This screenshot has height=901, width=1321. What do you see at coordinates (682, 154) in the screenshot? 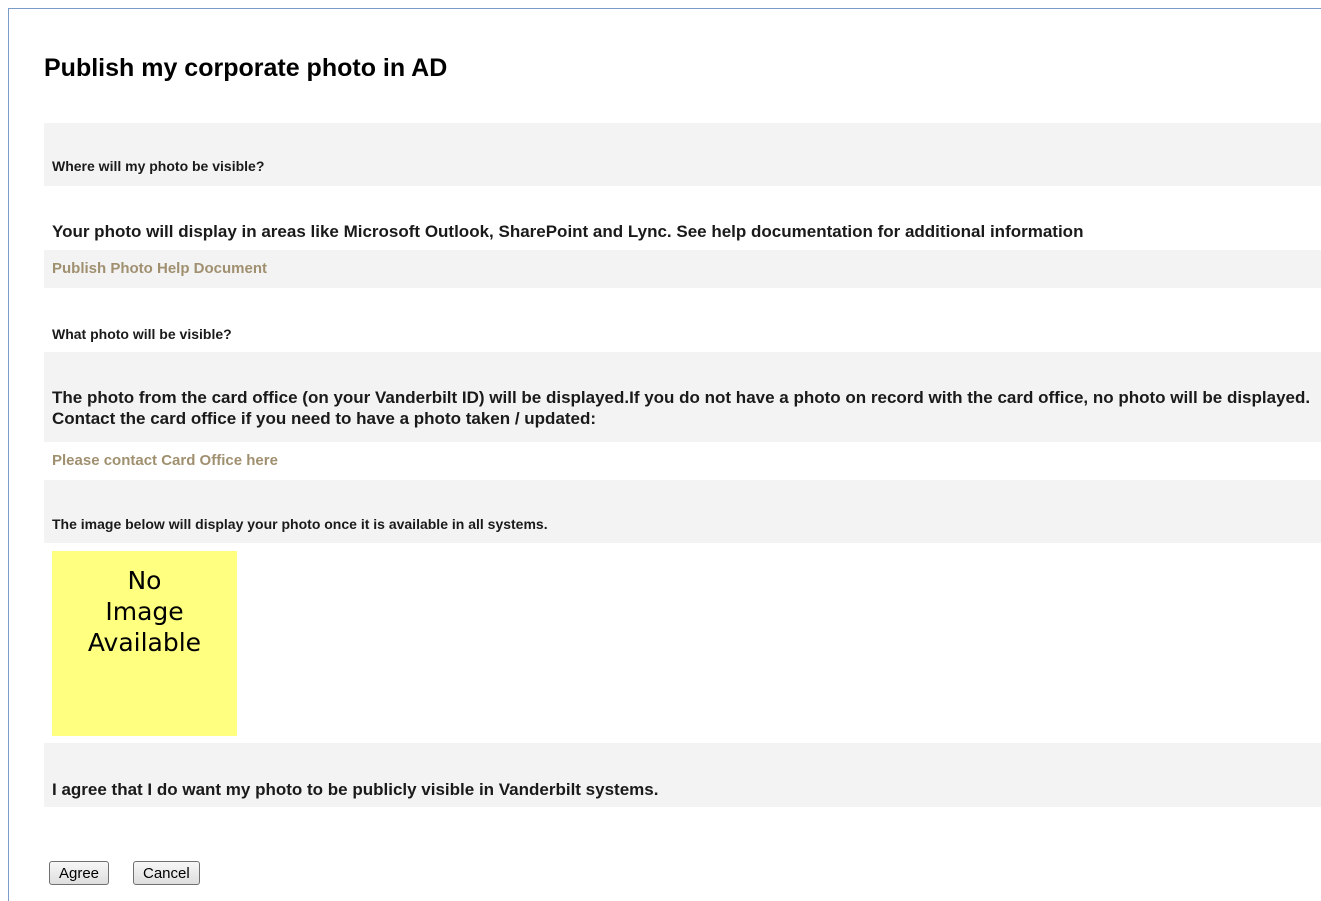
I see `where-heading-band: Where will my photo be visible?` at bounding box center [682, 154].